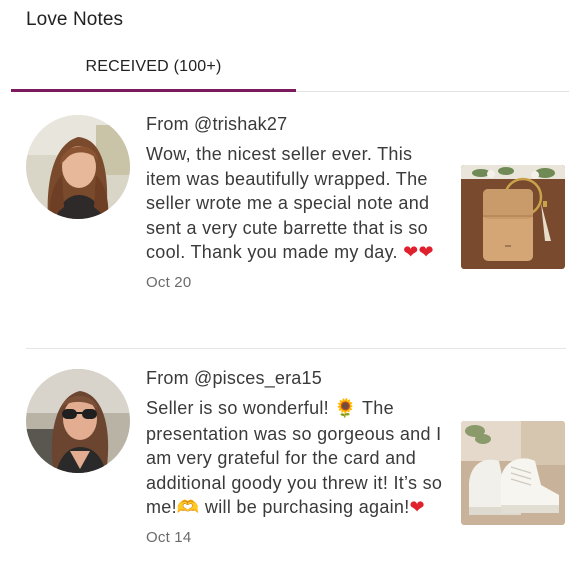 Image resolution: width=580 pixels, height=580 pixels. What do you see at coordinates (153, 67) in the screenshot?
I see `tab-received: RECEIVED (100+)` at bounding box center [153, 67].